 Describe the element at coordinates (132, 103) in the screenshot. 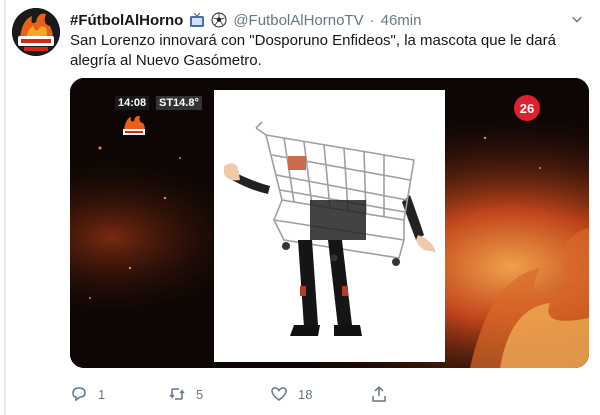

I see `overlay-time: 14:08` at that location.